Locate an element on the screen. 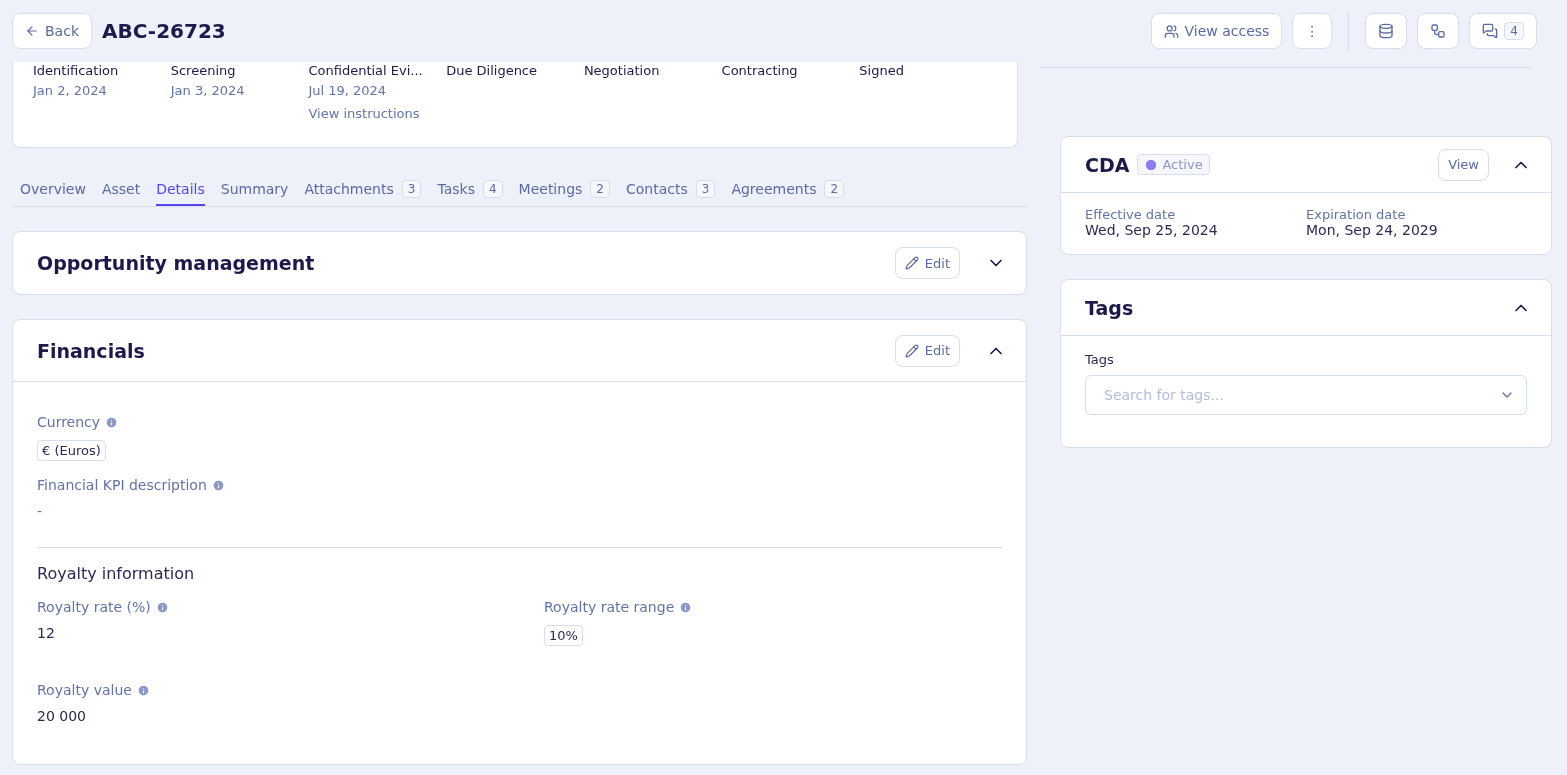  field-label: Financial KPI description is located at coordinates (519, 485).